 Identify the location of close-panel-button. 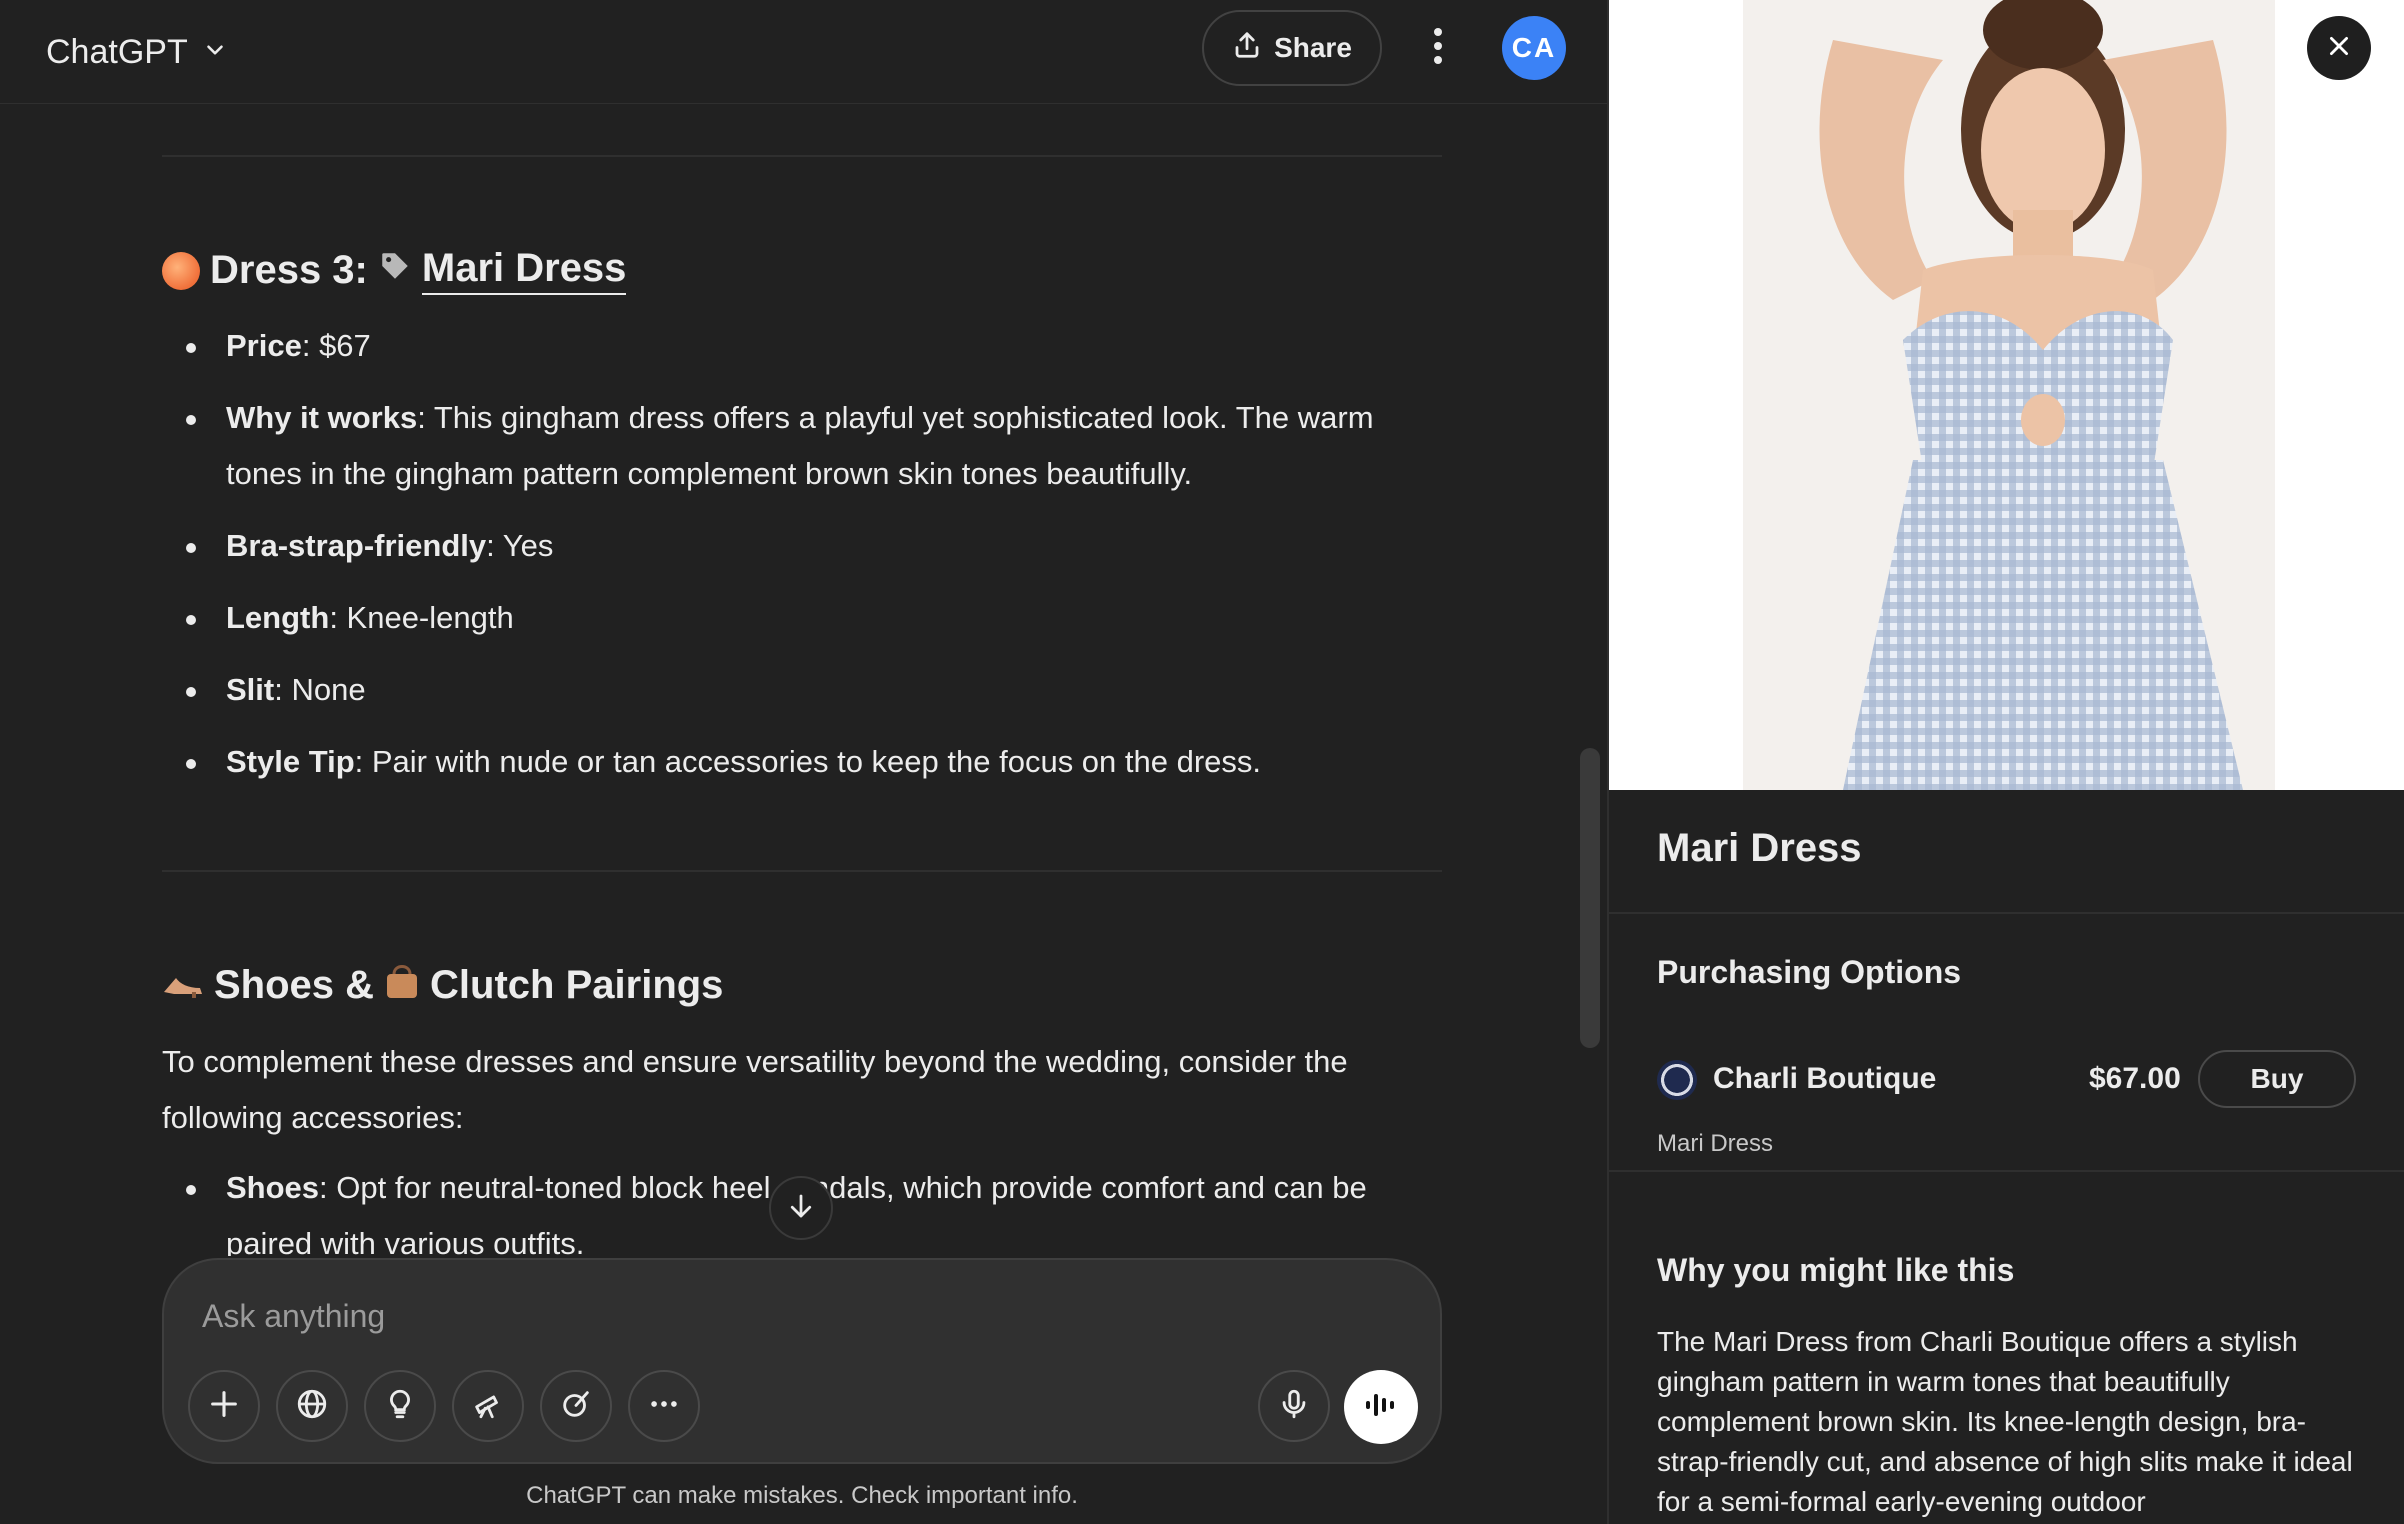
(2339, 48).